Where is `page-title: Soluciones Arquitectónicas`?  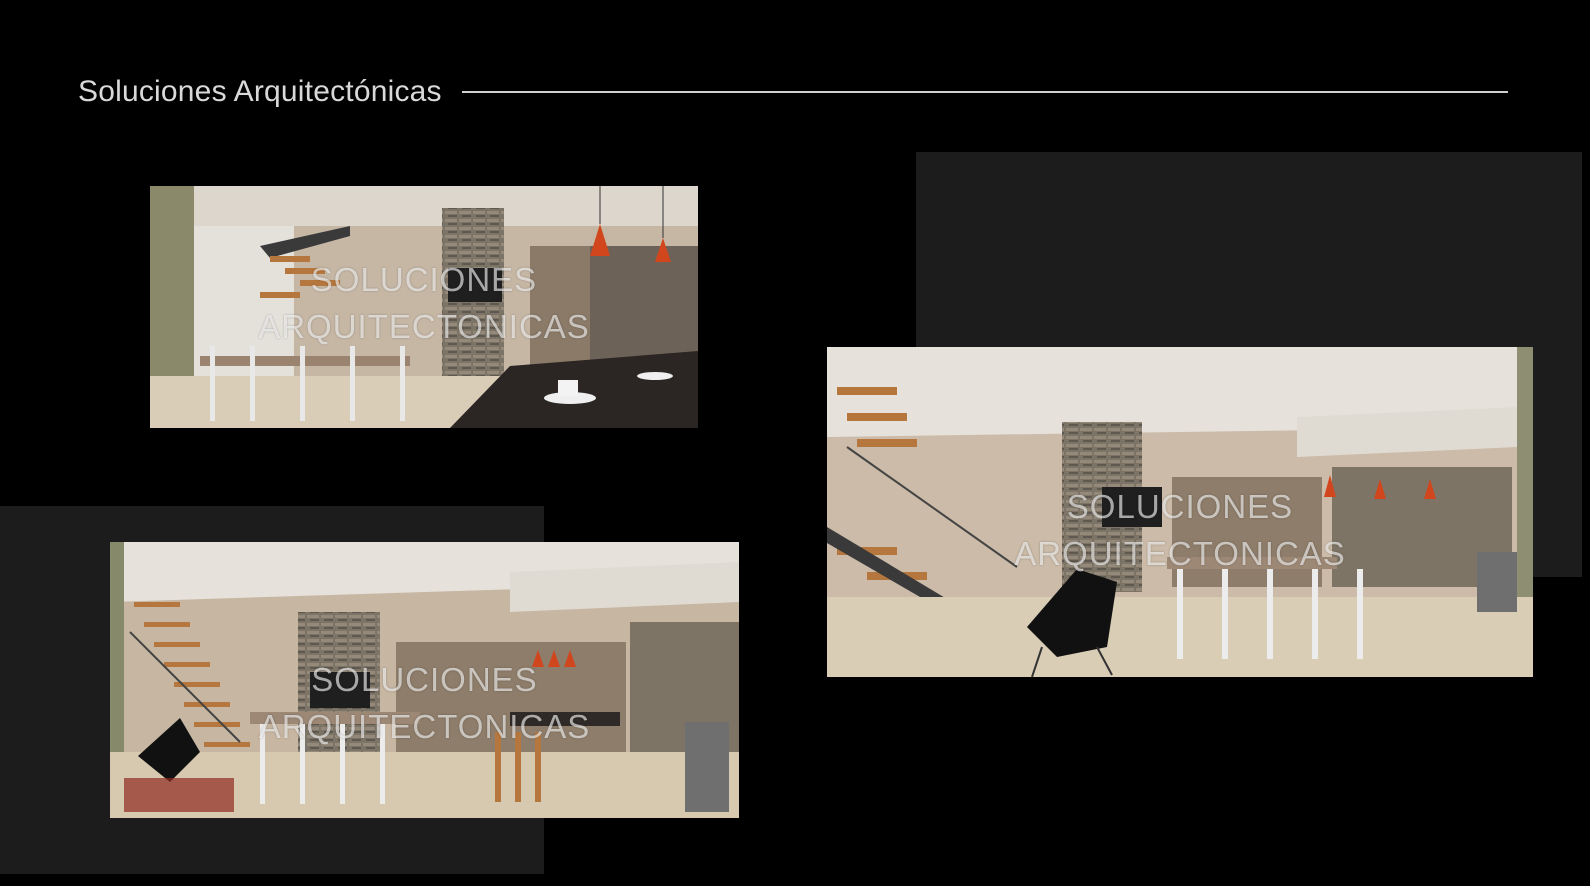
page-title: Soluciones Arquitectónicas is located at coordinates (260, 91).